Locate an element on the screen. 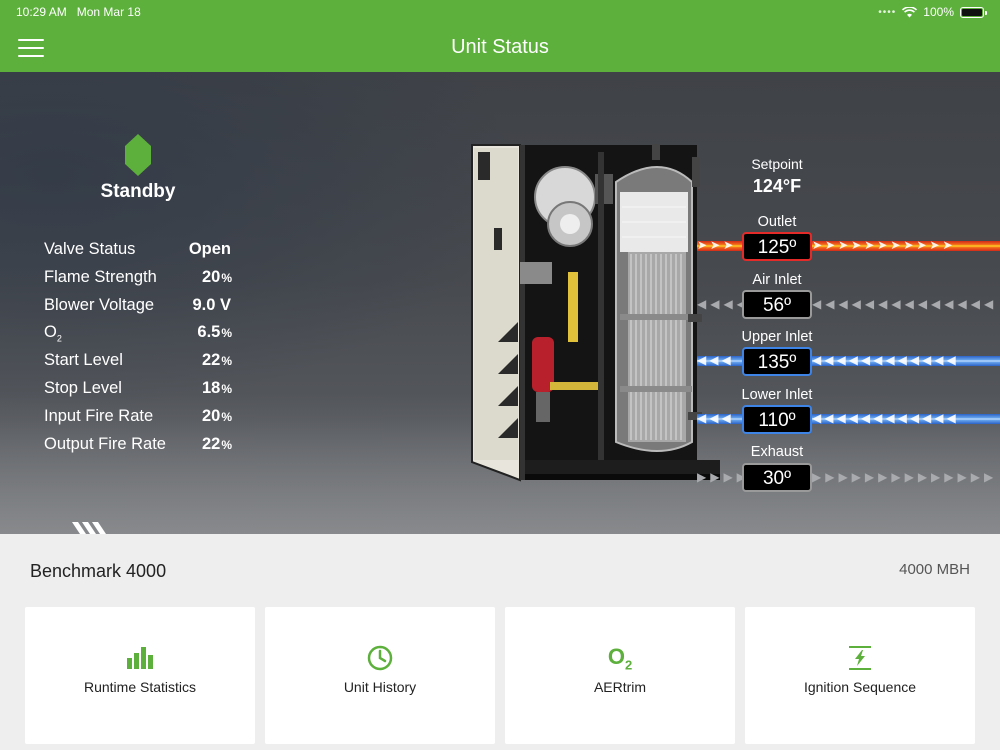 This screenshot has height=750, width=1000. outlet-pipe: ➤➤➤➤➤➤➤➤➤➤➤ is located at coordinates (906, 245).